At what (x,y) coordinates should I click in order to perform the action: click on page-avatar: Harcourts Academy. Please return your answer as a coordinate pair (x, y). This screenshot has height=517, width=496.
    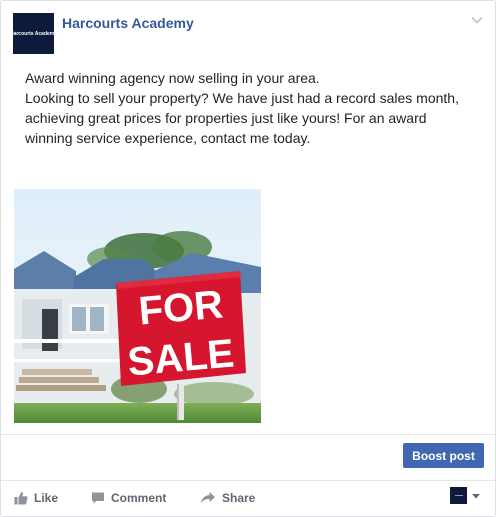
    Looking at the image, I should click on (33, 33).